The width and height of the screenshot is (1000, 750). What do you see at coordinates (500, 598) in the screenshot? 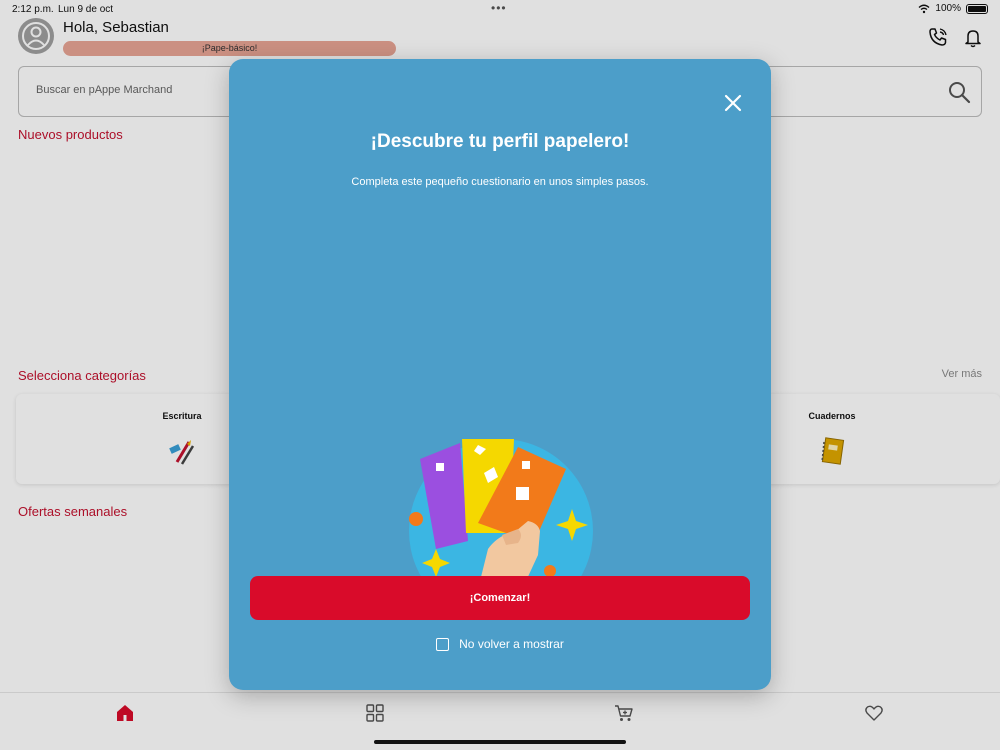
I see `start-button: ¡Comenzar!` at bounding box center [500, 598].